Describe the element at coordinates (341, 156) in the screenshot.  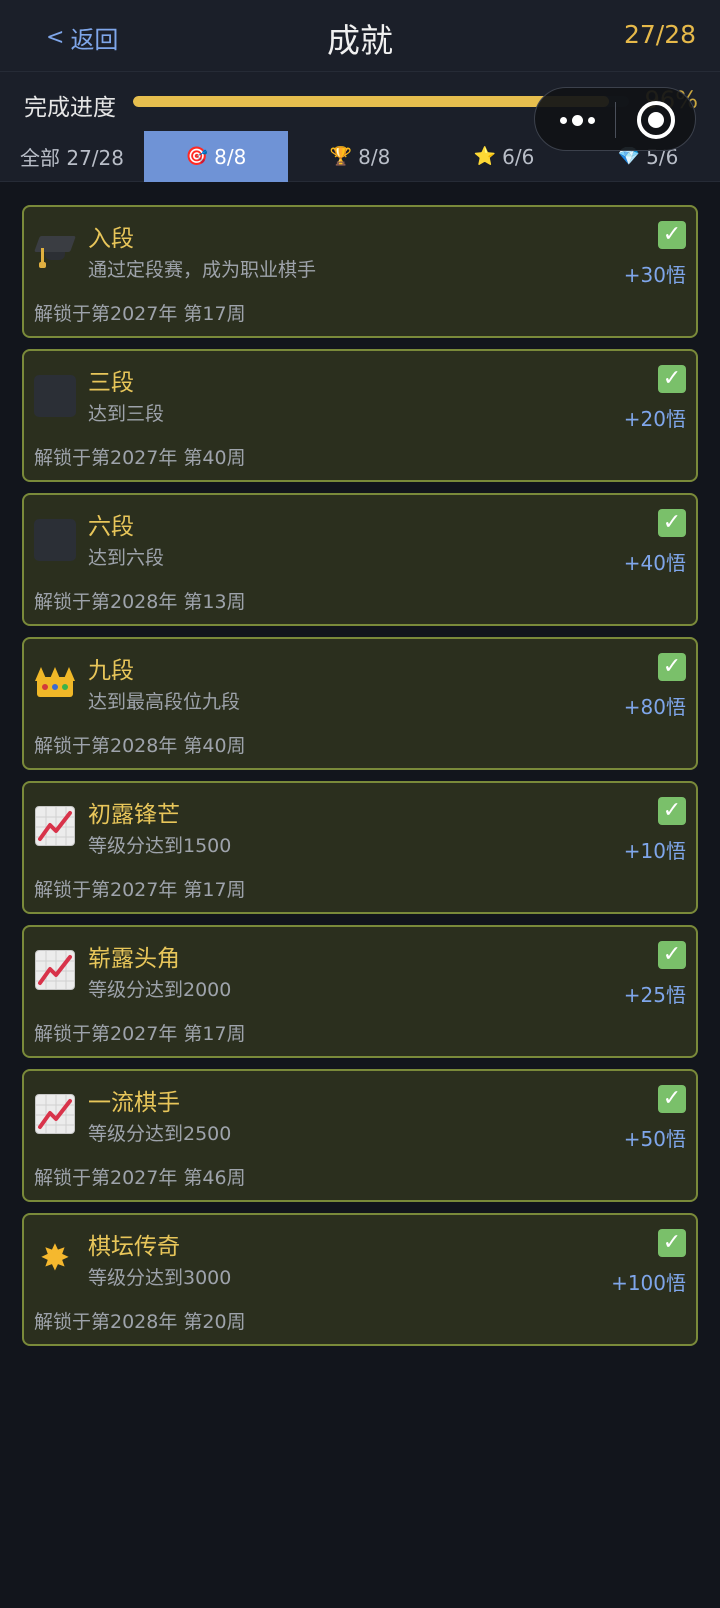
I see `trophy-icon: 🏆` at that location.